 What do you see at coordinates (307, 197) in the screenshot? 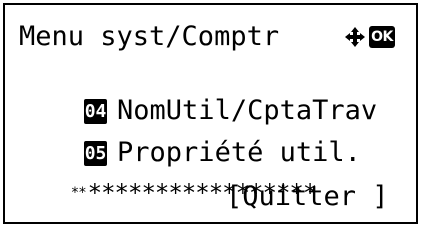
I see `quit-softkey: [Quitter ]` at bounding box center [307, 197].